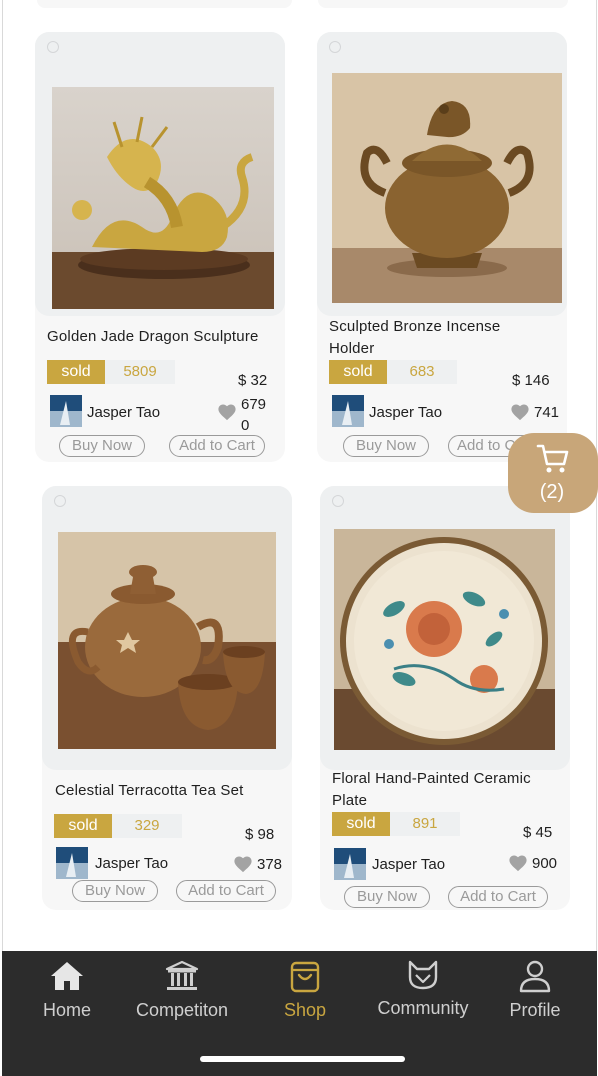 This screenshot has width=598, height=1076. Describe the element at coordinates (552, 492) in the screenshot. I see `cart-count: (2)` at that location.